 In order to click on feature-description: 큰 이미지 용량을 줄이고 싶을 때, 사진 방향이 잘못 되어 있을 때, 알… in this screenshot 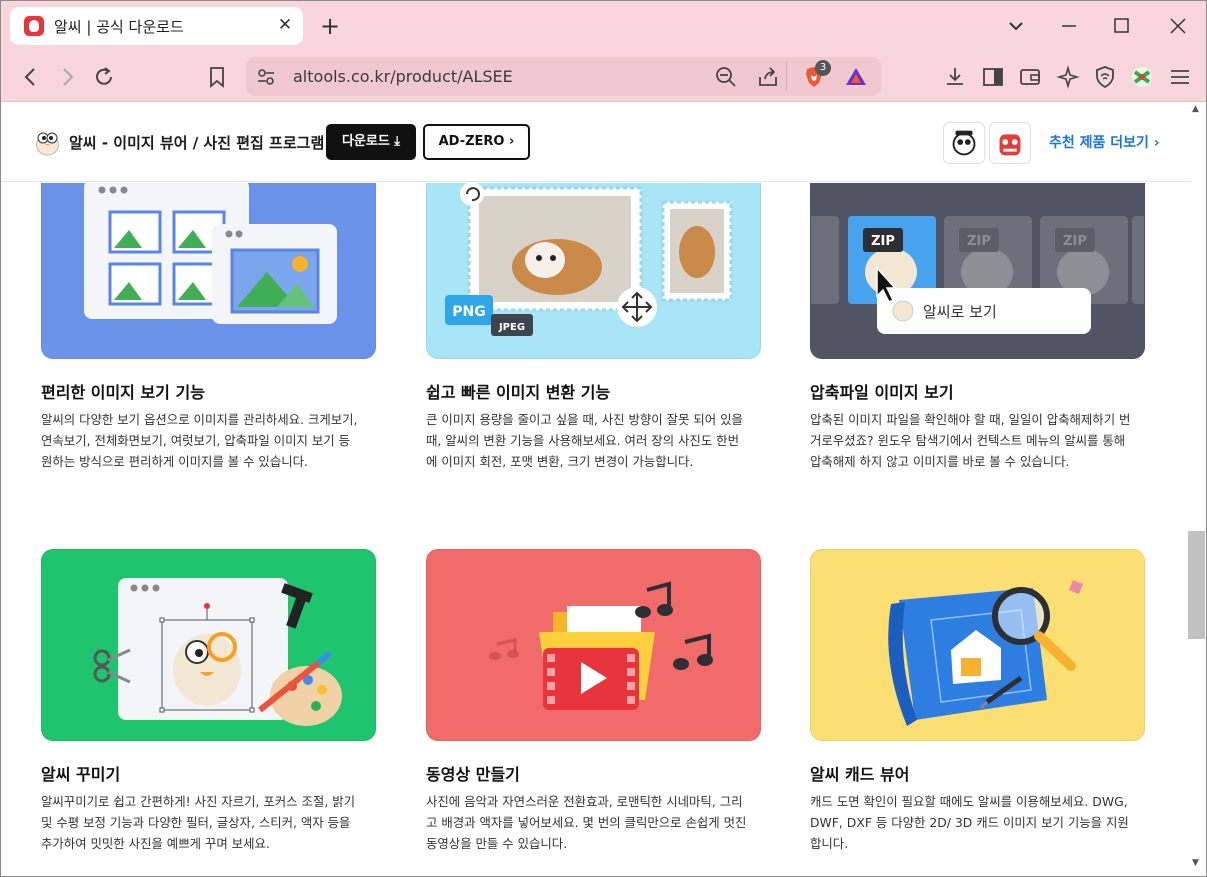, I will do `click(596, 440)`.